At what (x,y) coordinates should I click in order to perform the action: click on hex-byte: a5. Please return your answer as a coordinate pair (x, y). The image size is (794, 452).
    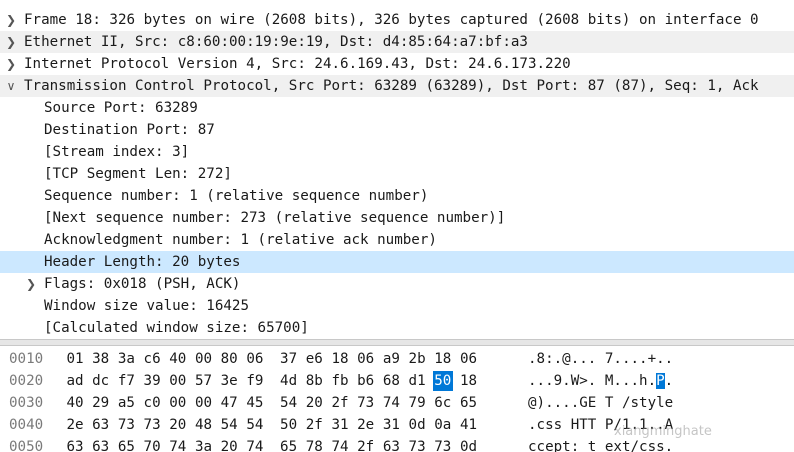
    Looking at the image, I should click on (126, 403).